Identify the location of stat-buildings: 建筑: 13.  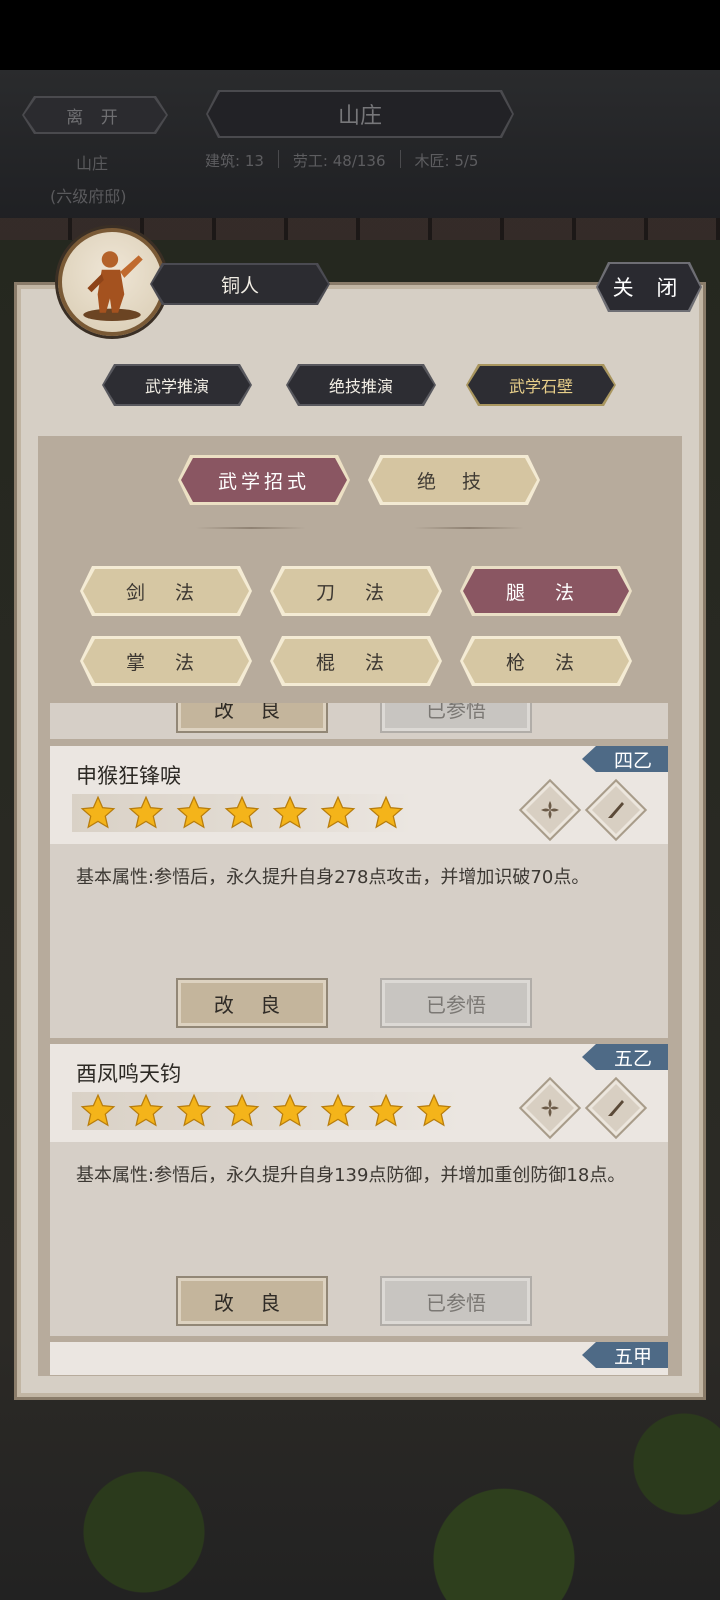
(234, 161).